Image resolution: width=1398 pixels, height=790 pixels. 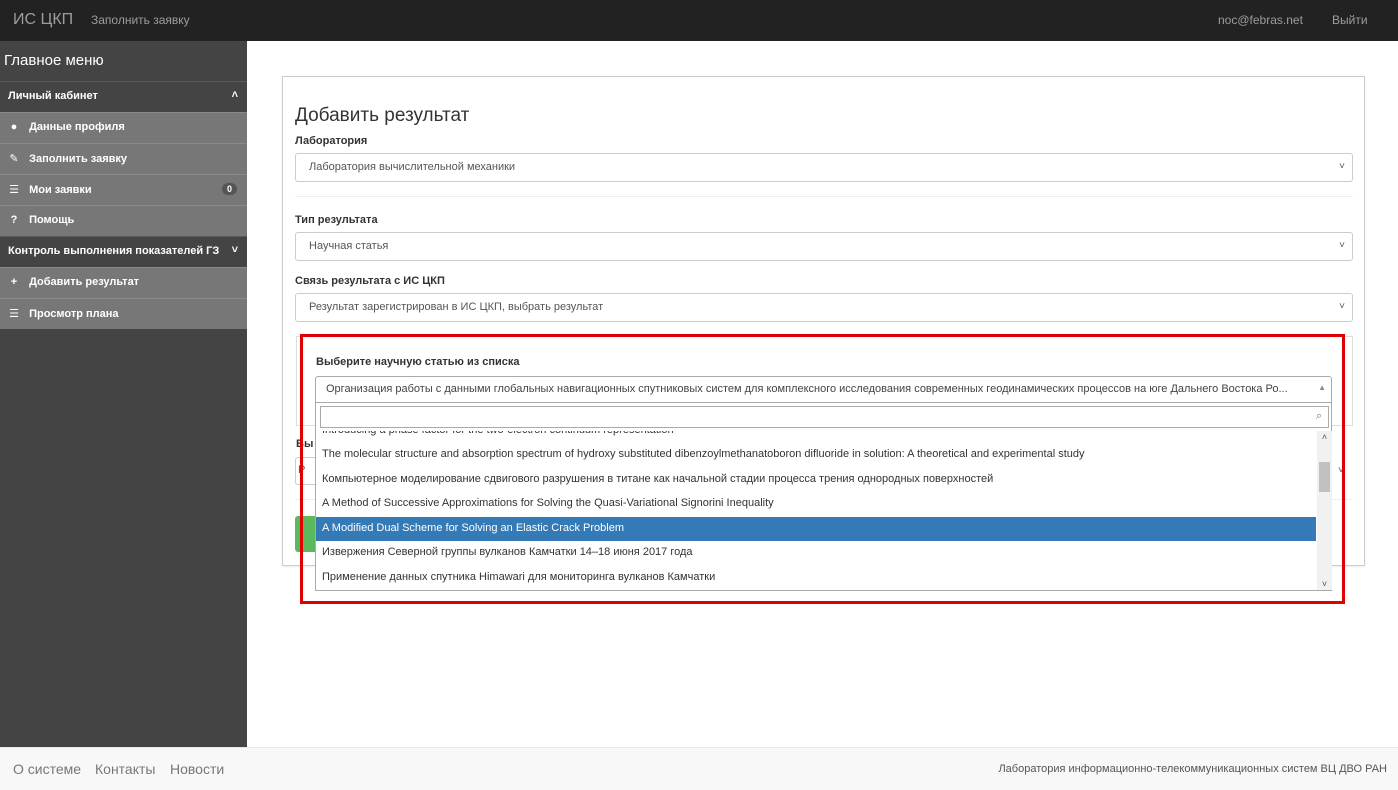 What do you see at coordinates (60, 190) in the screenshot?
I see `sidebar-item-label: Мои заявки` at bounding box center [60, 190].